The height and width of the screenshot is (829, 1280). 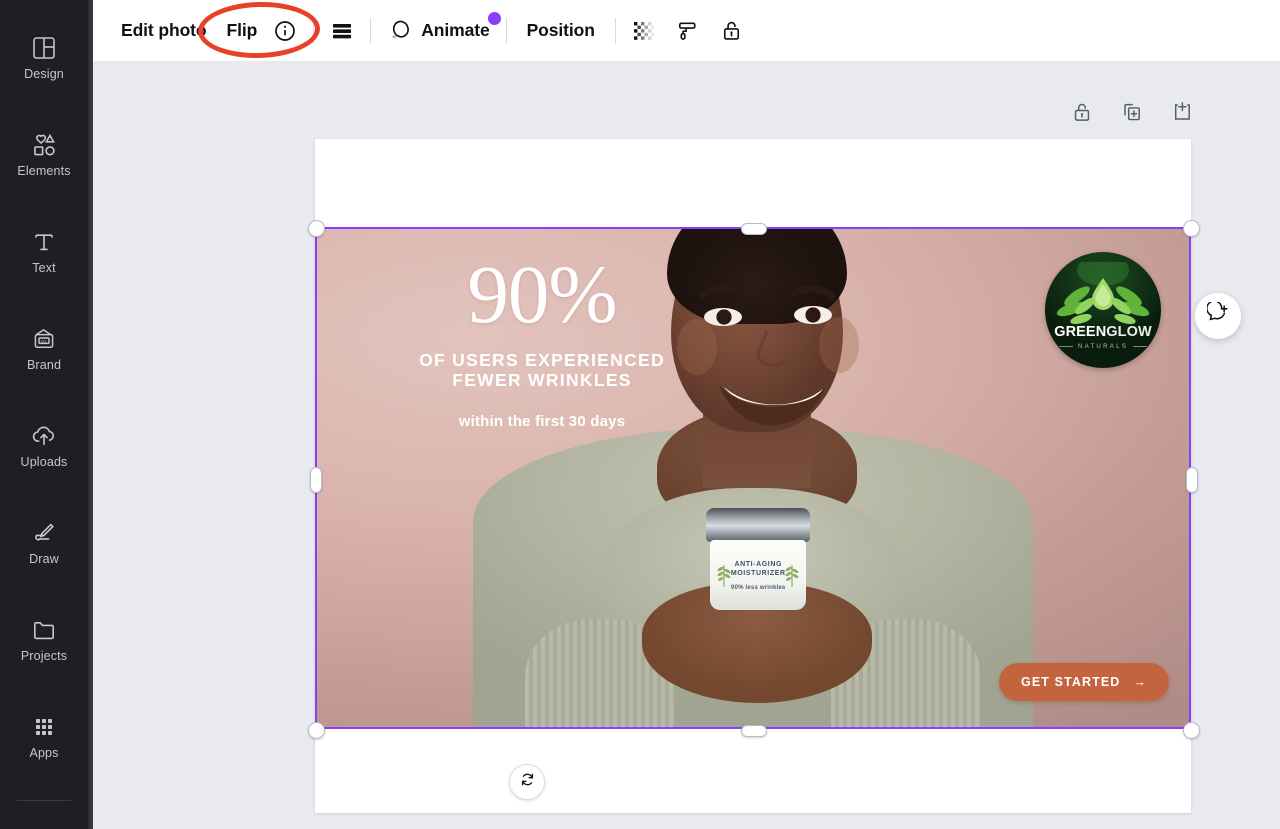 What do you see at coordinates (1103, 293) in the screenshot?
I see `logo-leaf-drop-icon` at bounding box center [1103, 293].